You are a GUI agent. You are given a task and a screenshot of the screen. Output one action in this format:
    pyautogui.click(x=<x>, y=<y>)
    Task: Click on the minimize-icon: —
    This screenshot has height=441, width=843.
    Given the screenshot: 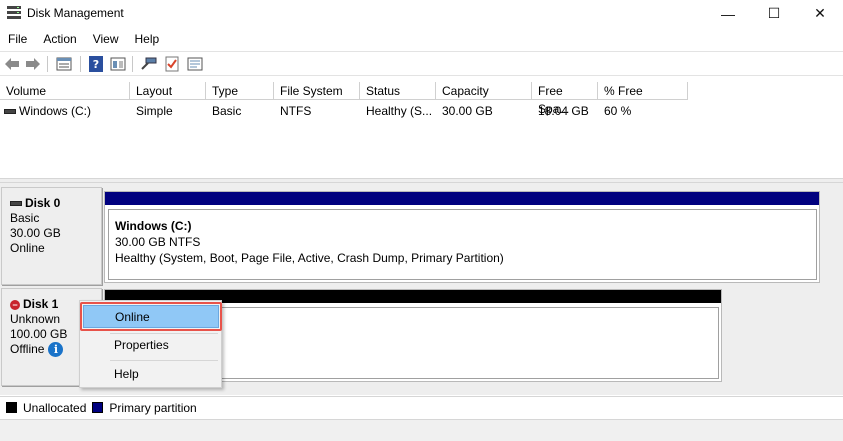 What is the action you would take?
    pyautogui.click(x=728, y=13)
    